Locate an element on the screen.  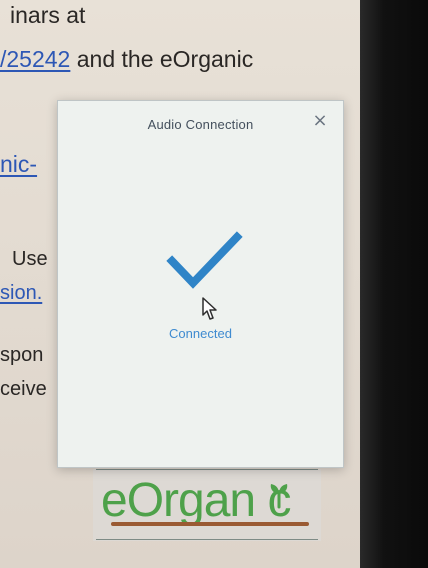
document-link-organic: nic- is located at coordinates (18, 164).